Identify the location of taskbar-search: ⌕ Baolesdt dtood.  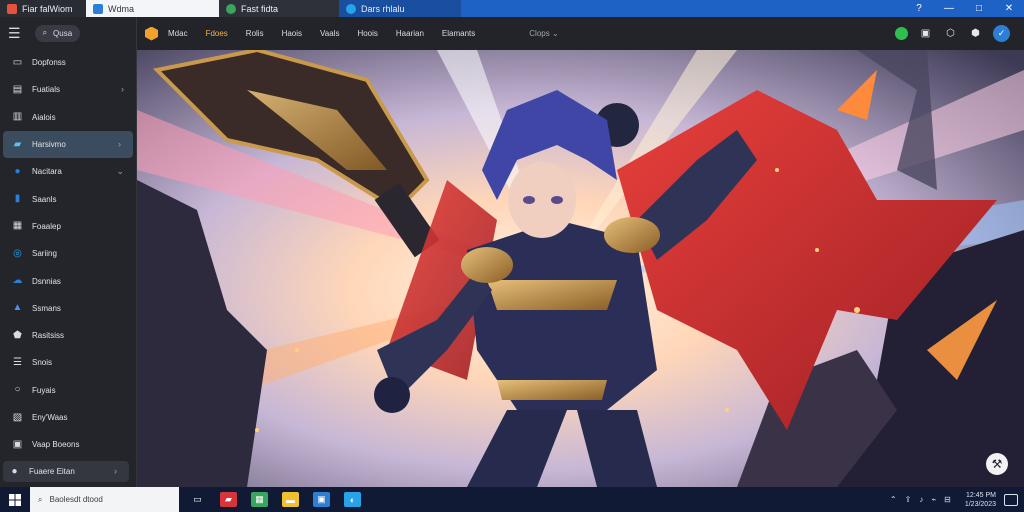
(104, 499).